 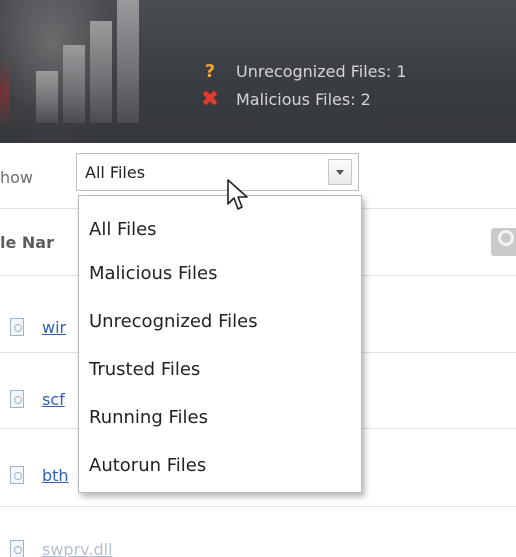 What do you see at coordinates (115, 172) in the screenshot?
I see `file-filter-selected-value: All Files` at bounding box center [115, 172].